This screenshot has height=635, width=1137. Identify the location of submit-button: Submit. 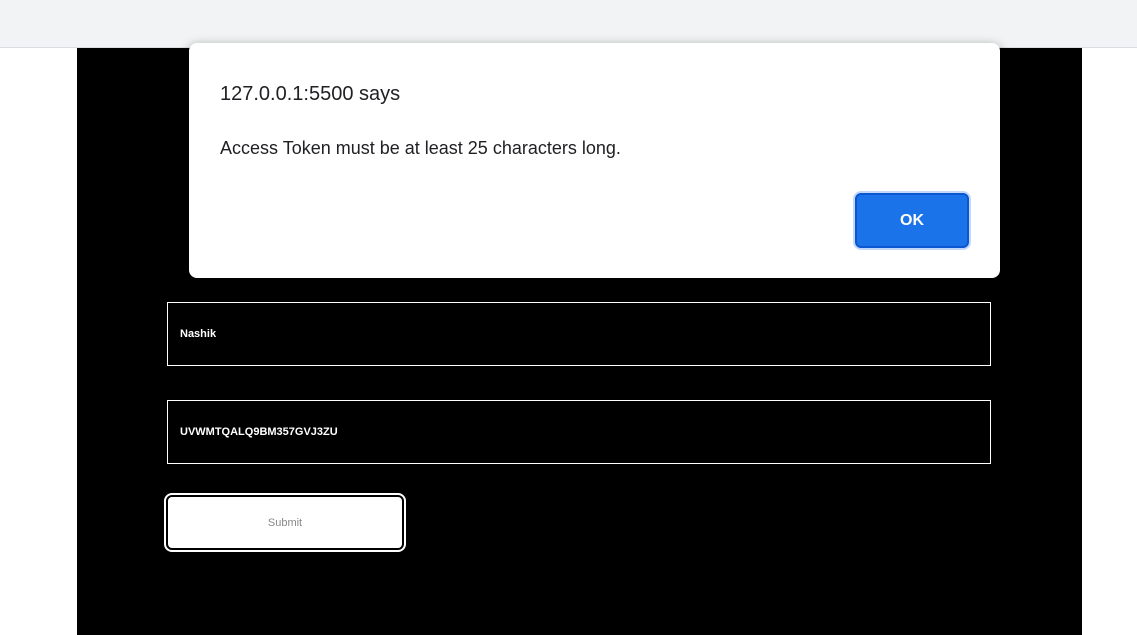
(285, 522).